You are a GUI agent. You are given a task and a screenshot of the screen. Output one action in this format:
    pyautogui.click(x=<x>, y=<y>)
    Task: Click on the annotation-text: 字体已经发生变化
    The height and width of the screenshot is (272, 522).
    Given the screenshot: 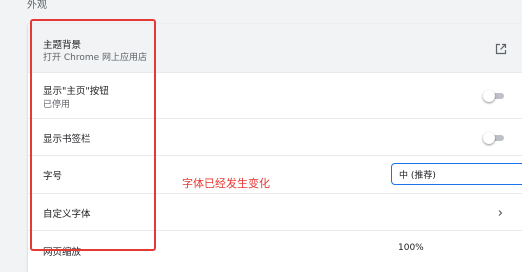 What is the action you would take?
    pyautogui.click(x=226, y=183)
    